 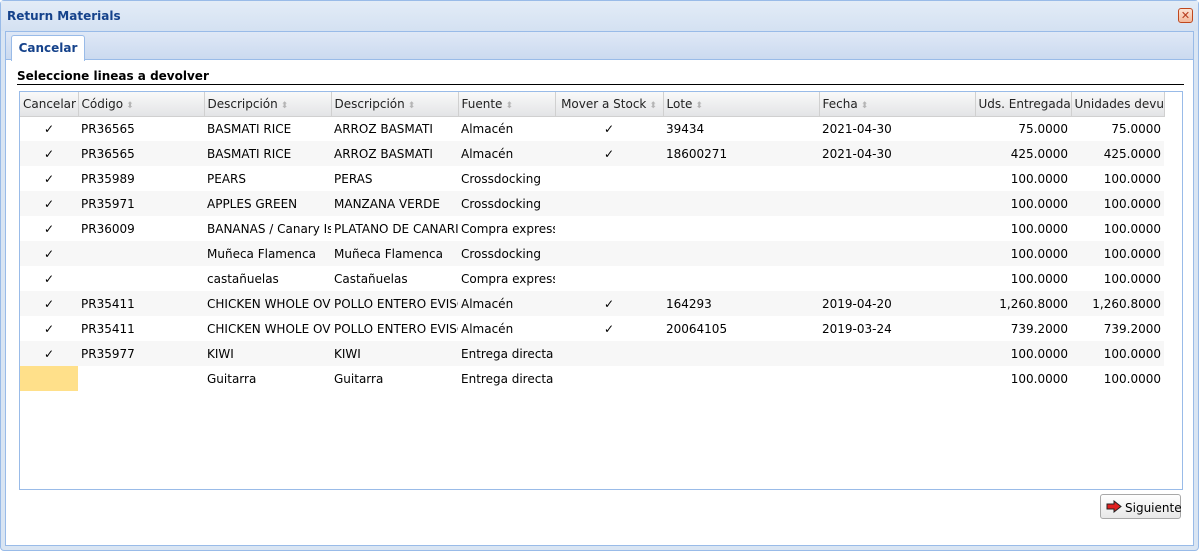 I want to click on cell-descripcion-en: Guitarra, so click(x=232, y=378).